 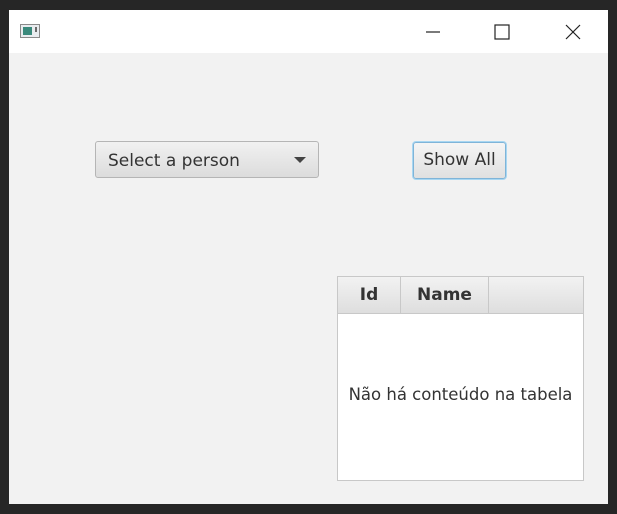 I want to click on person-select-combobox: Select a person, so click(x=207, y=159).